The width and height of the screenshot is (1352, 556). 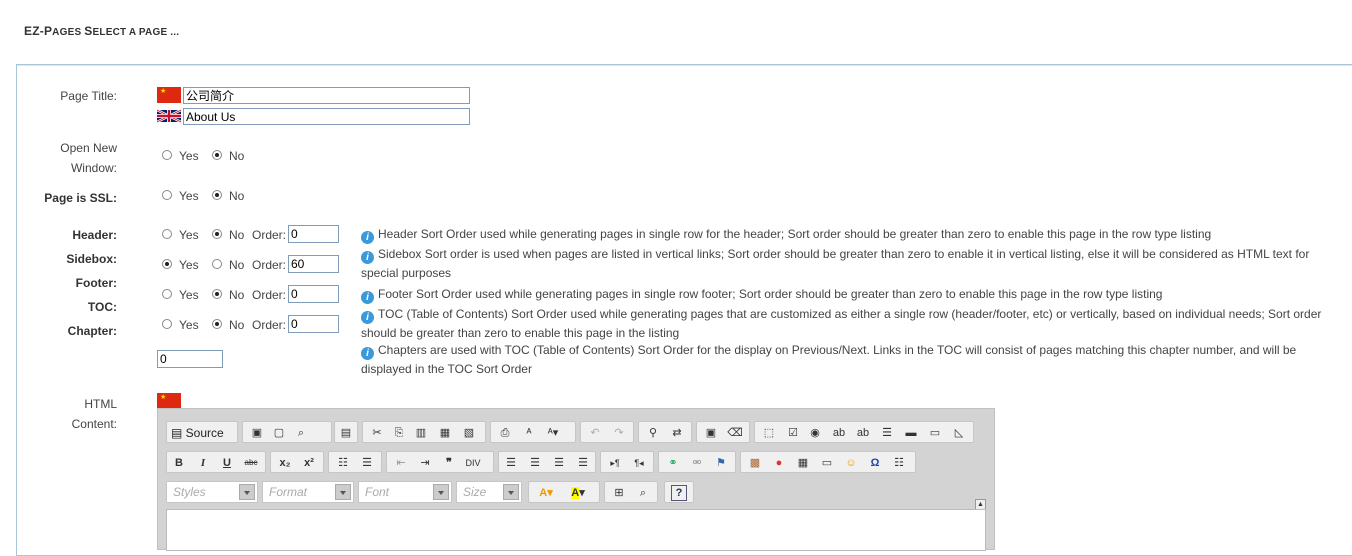 What do you see at coordinates (309, 463) in the screenshot?
I see `superscript-icon: x²` at bounding box center [309, 463].